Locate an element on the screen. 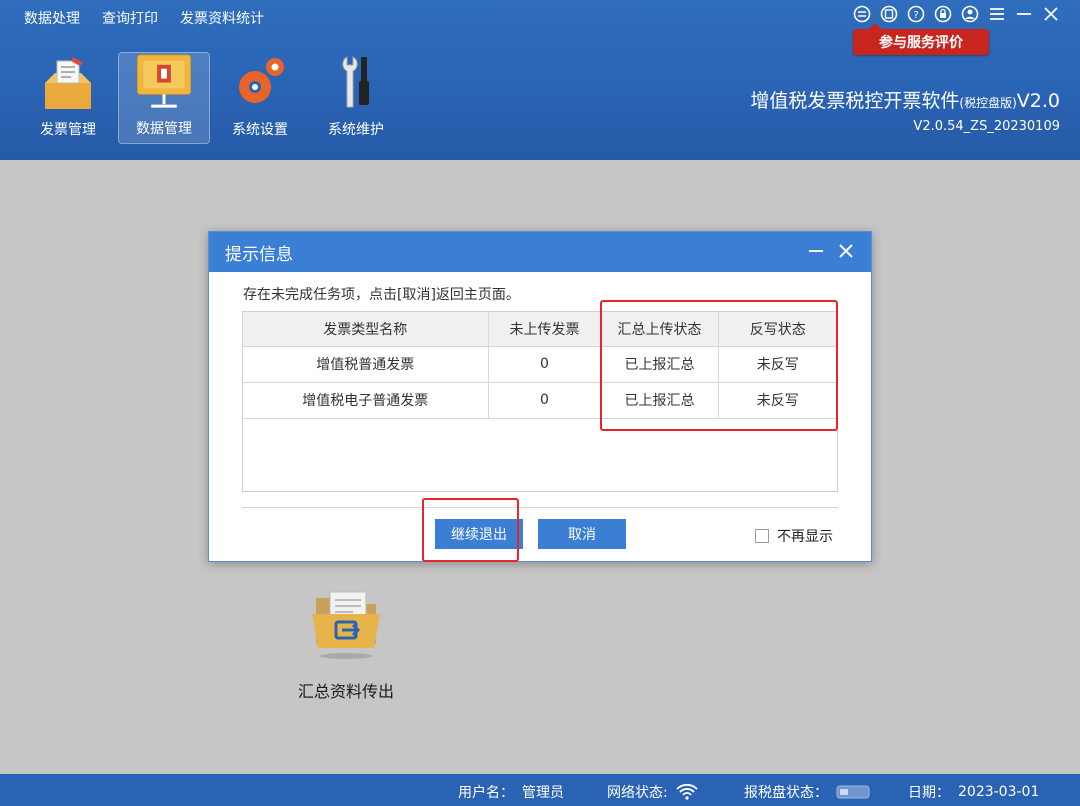 The width and height of the screenshot is (1080, 806). status-date: 日期： 2023-03-01 is located at coordinates (973, 792).